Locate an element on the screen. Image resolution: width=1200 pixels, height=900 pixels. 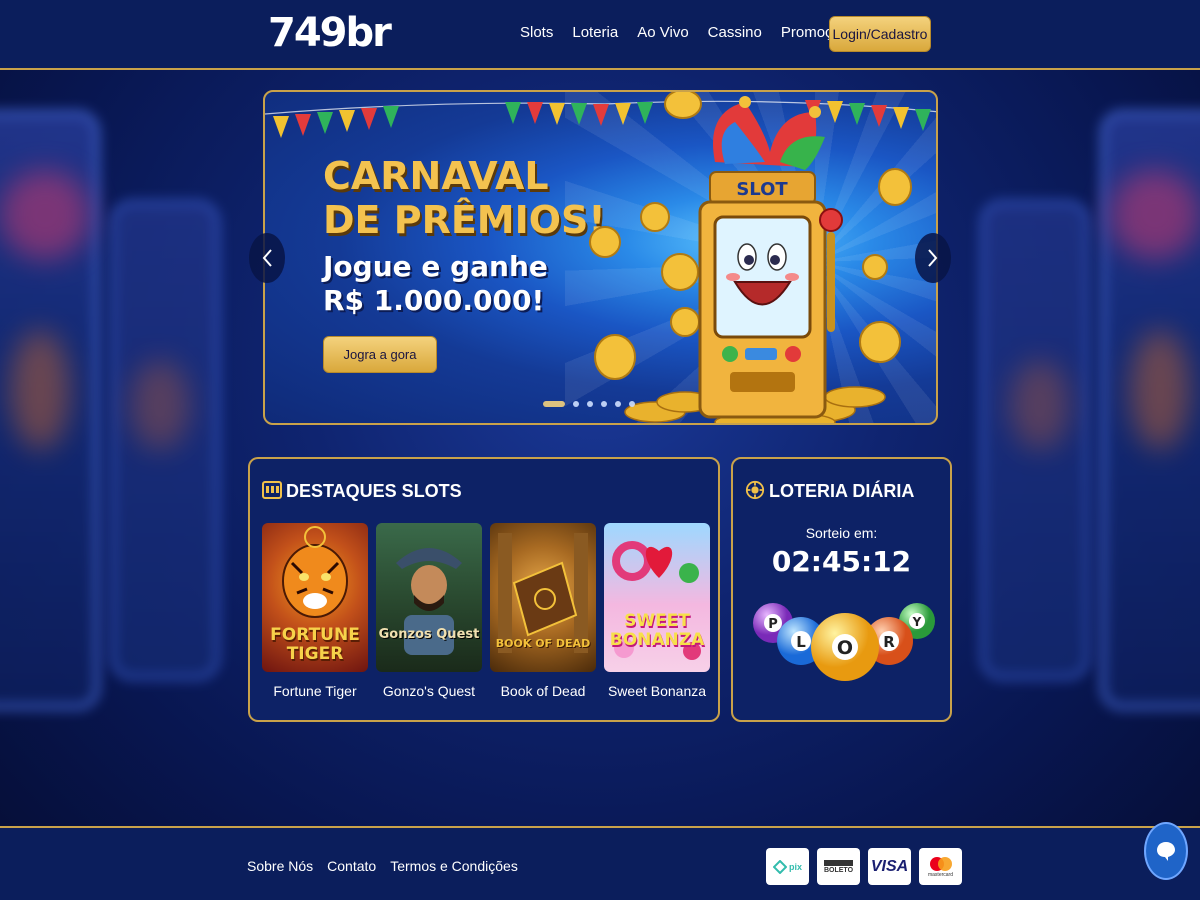
main-nav: Slots Loteria Ao Vivo Cassino Promoções is located at coordinates (698, 32).